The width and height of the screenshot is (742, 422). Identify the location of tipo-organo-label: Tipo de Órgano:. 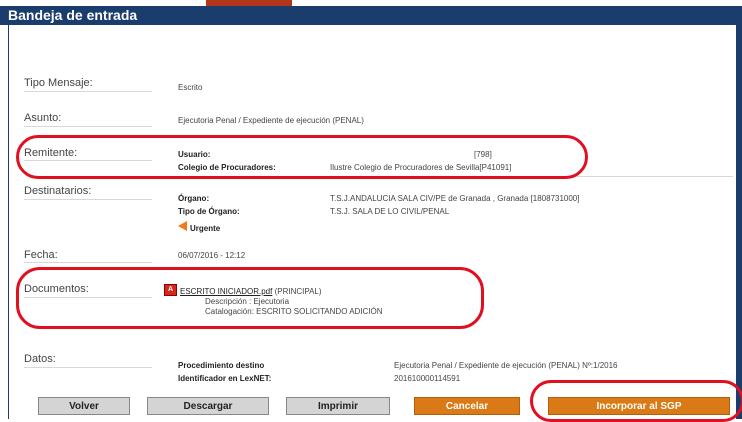
(209, 211).